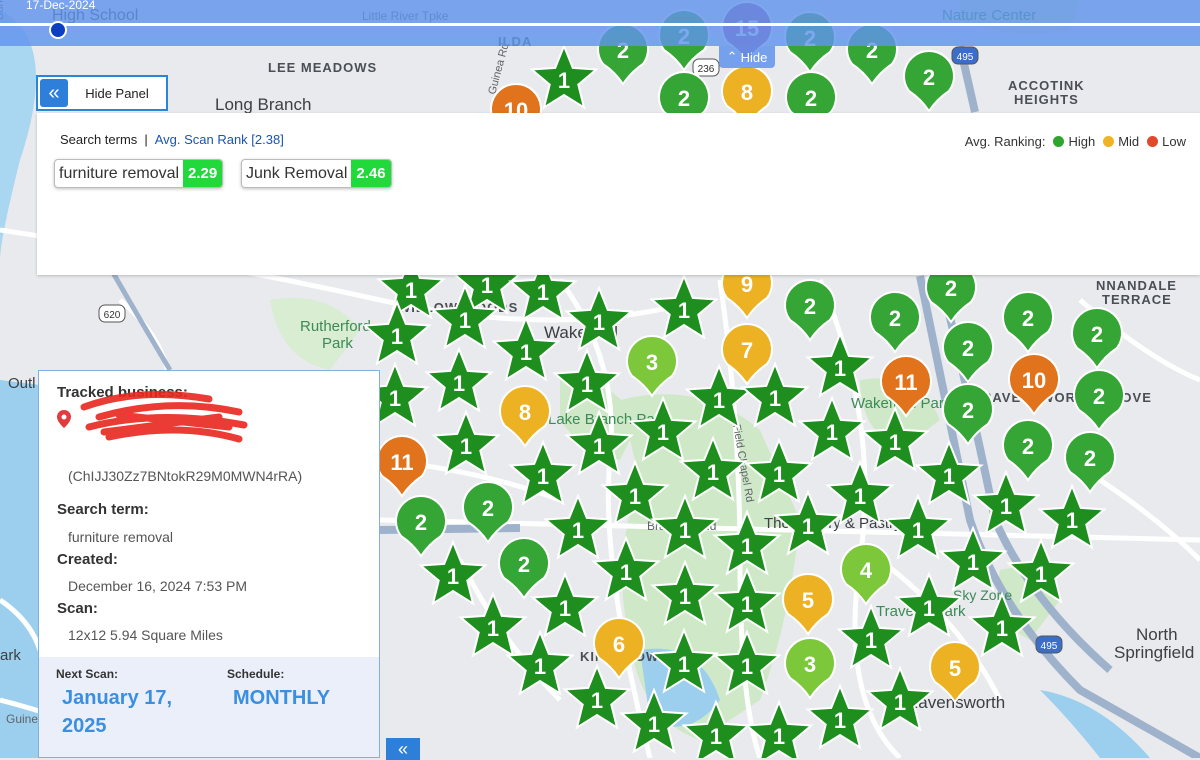  I want to click on scan-label: Scan:, so click(77, 608).